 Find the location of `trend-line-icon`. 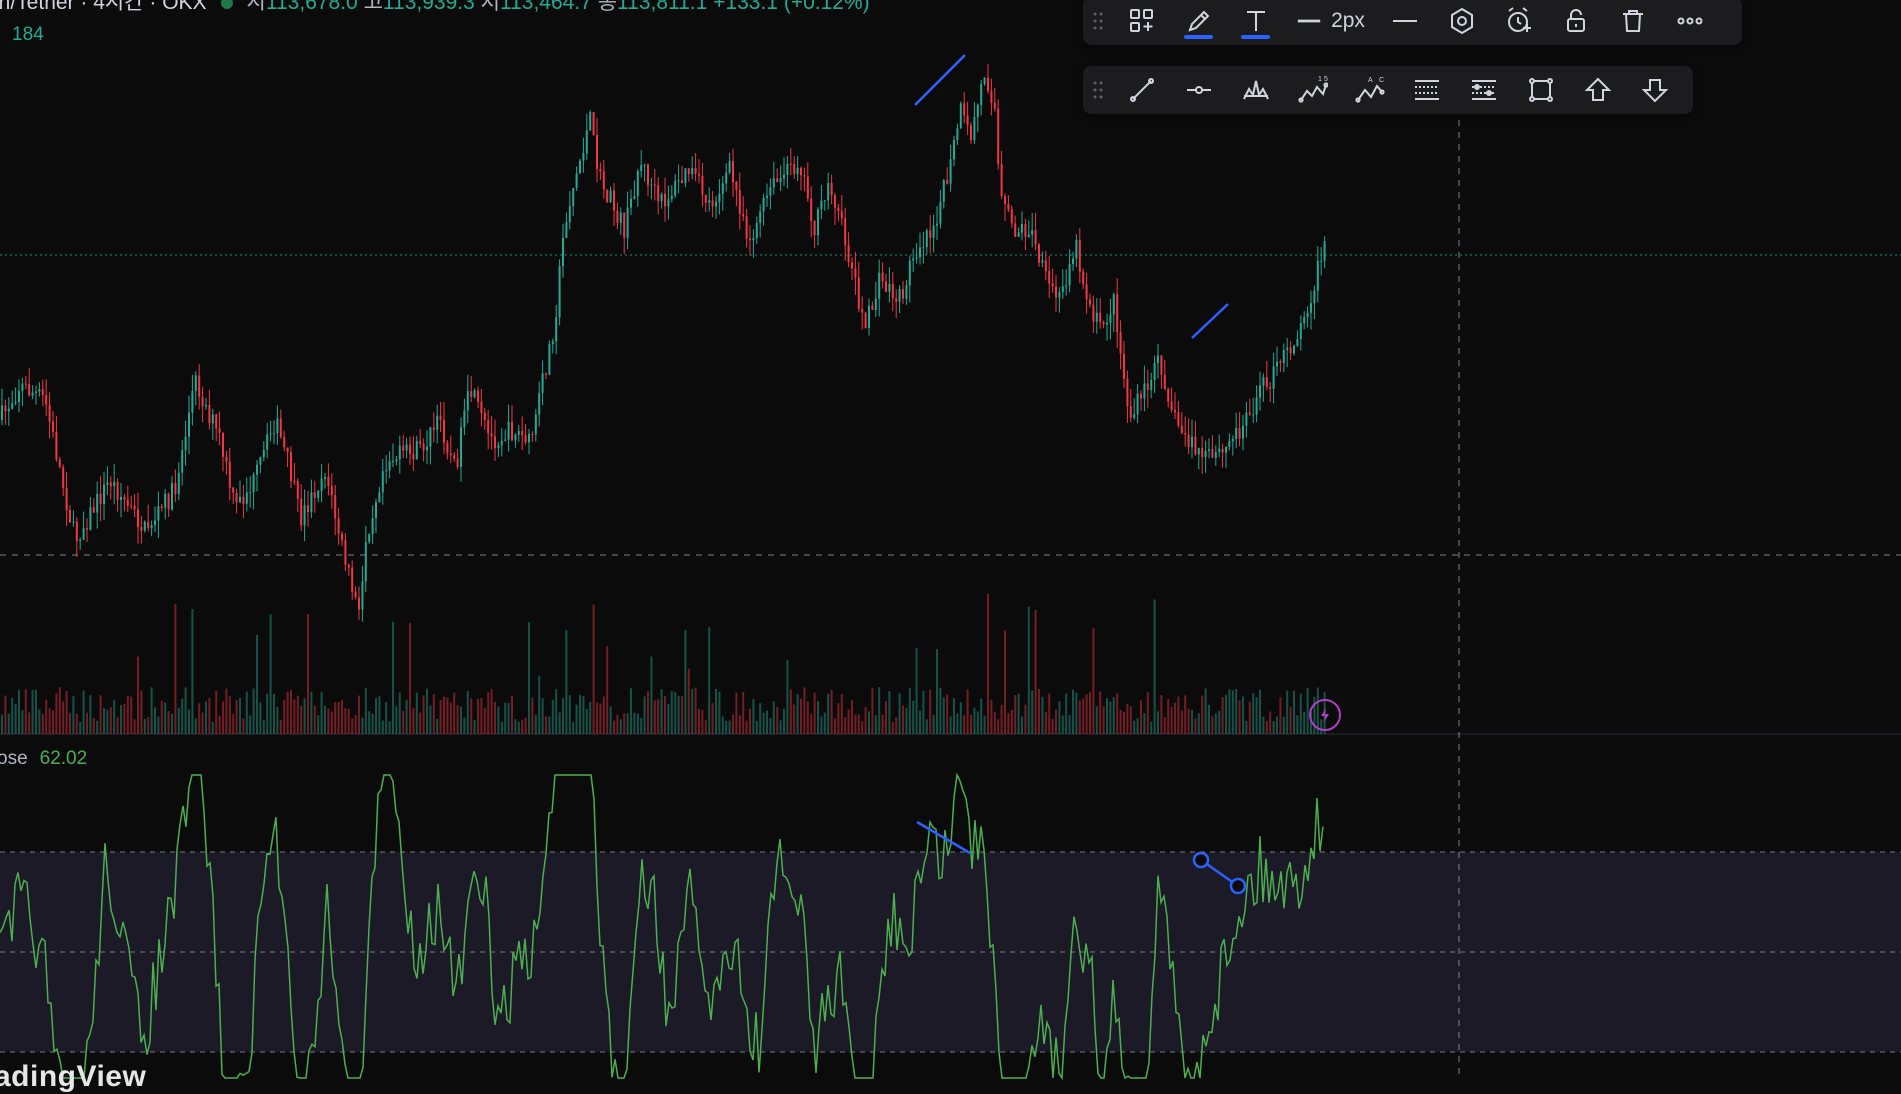

trend-line-icon is located at coordinates (1141, 90).